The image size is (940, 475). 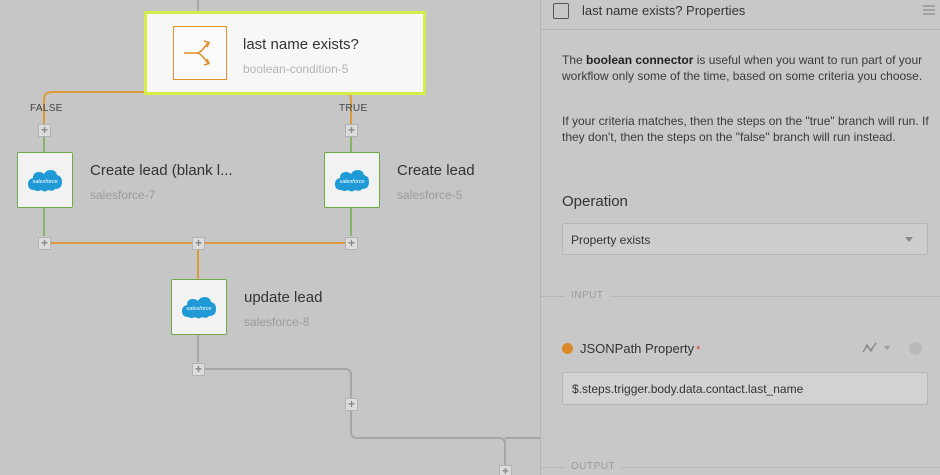 What do you see at coordinates (430, 195) in the screenshot?
I see `node-subtitle: salesforce-5` at bounding box center [430, 195].